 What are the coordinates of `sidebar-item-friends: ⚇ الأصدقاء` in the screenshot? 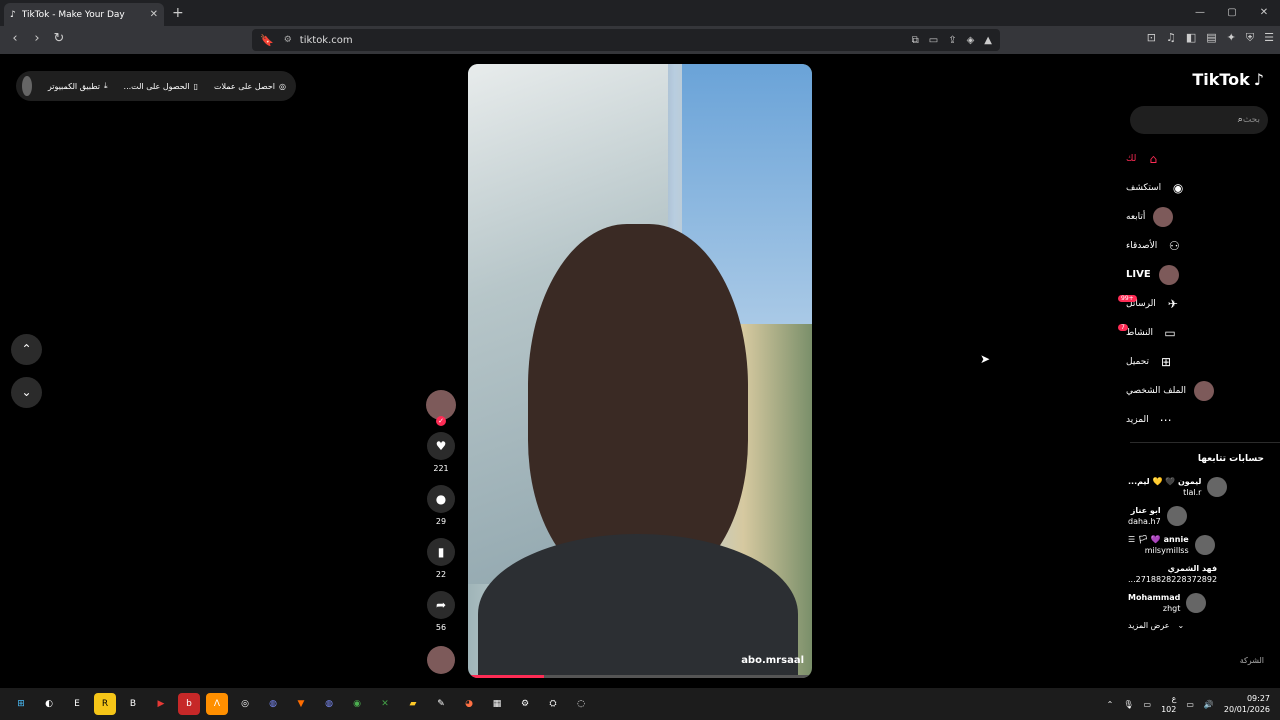 It's located at (1196, 245).